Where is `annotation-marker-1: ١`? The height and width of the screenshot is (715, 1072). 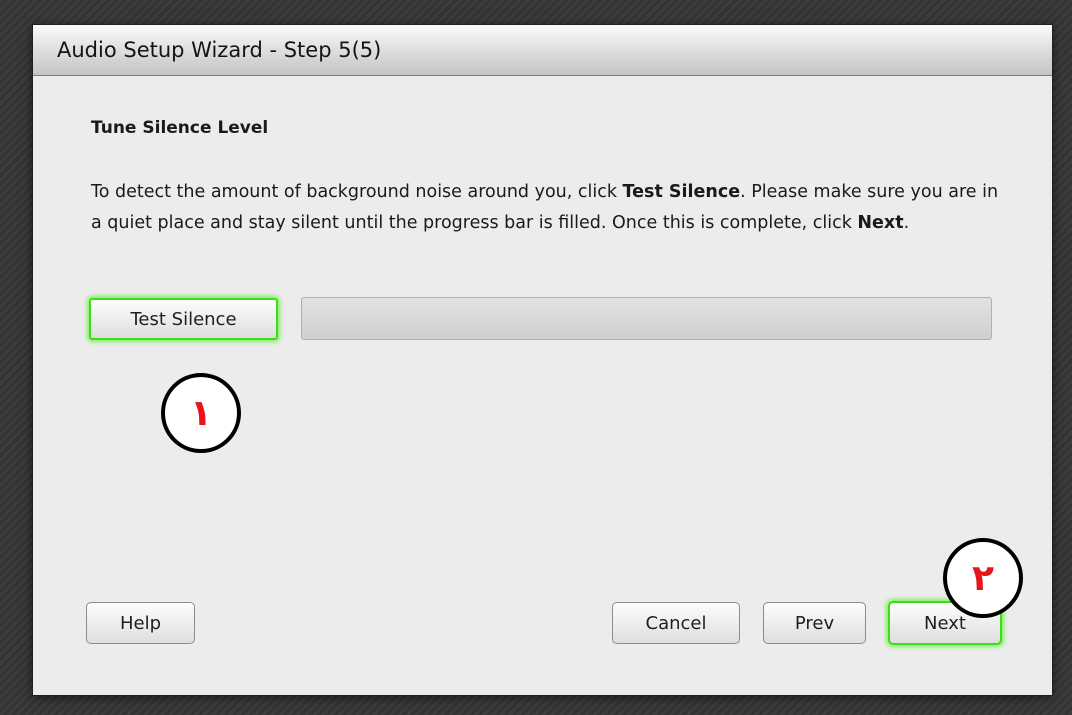
annotation-marker-1: ١ is located at coordinates (201, 413).